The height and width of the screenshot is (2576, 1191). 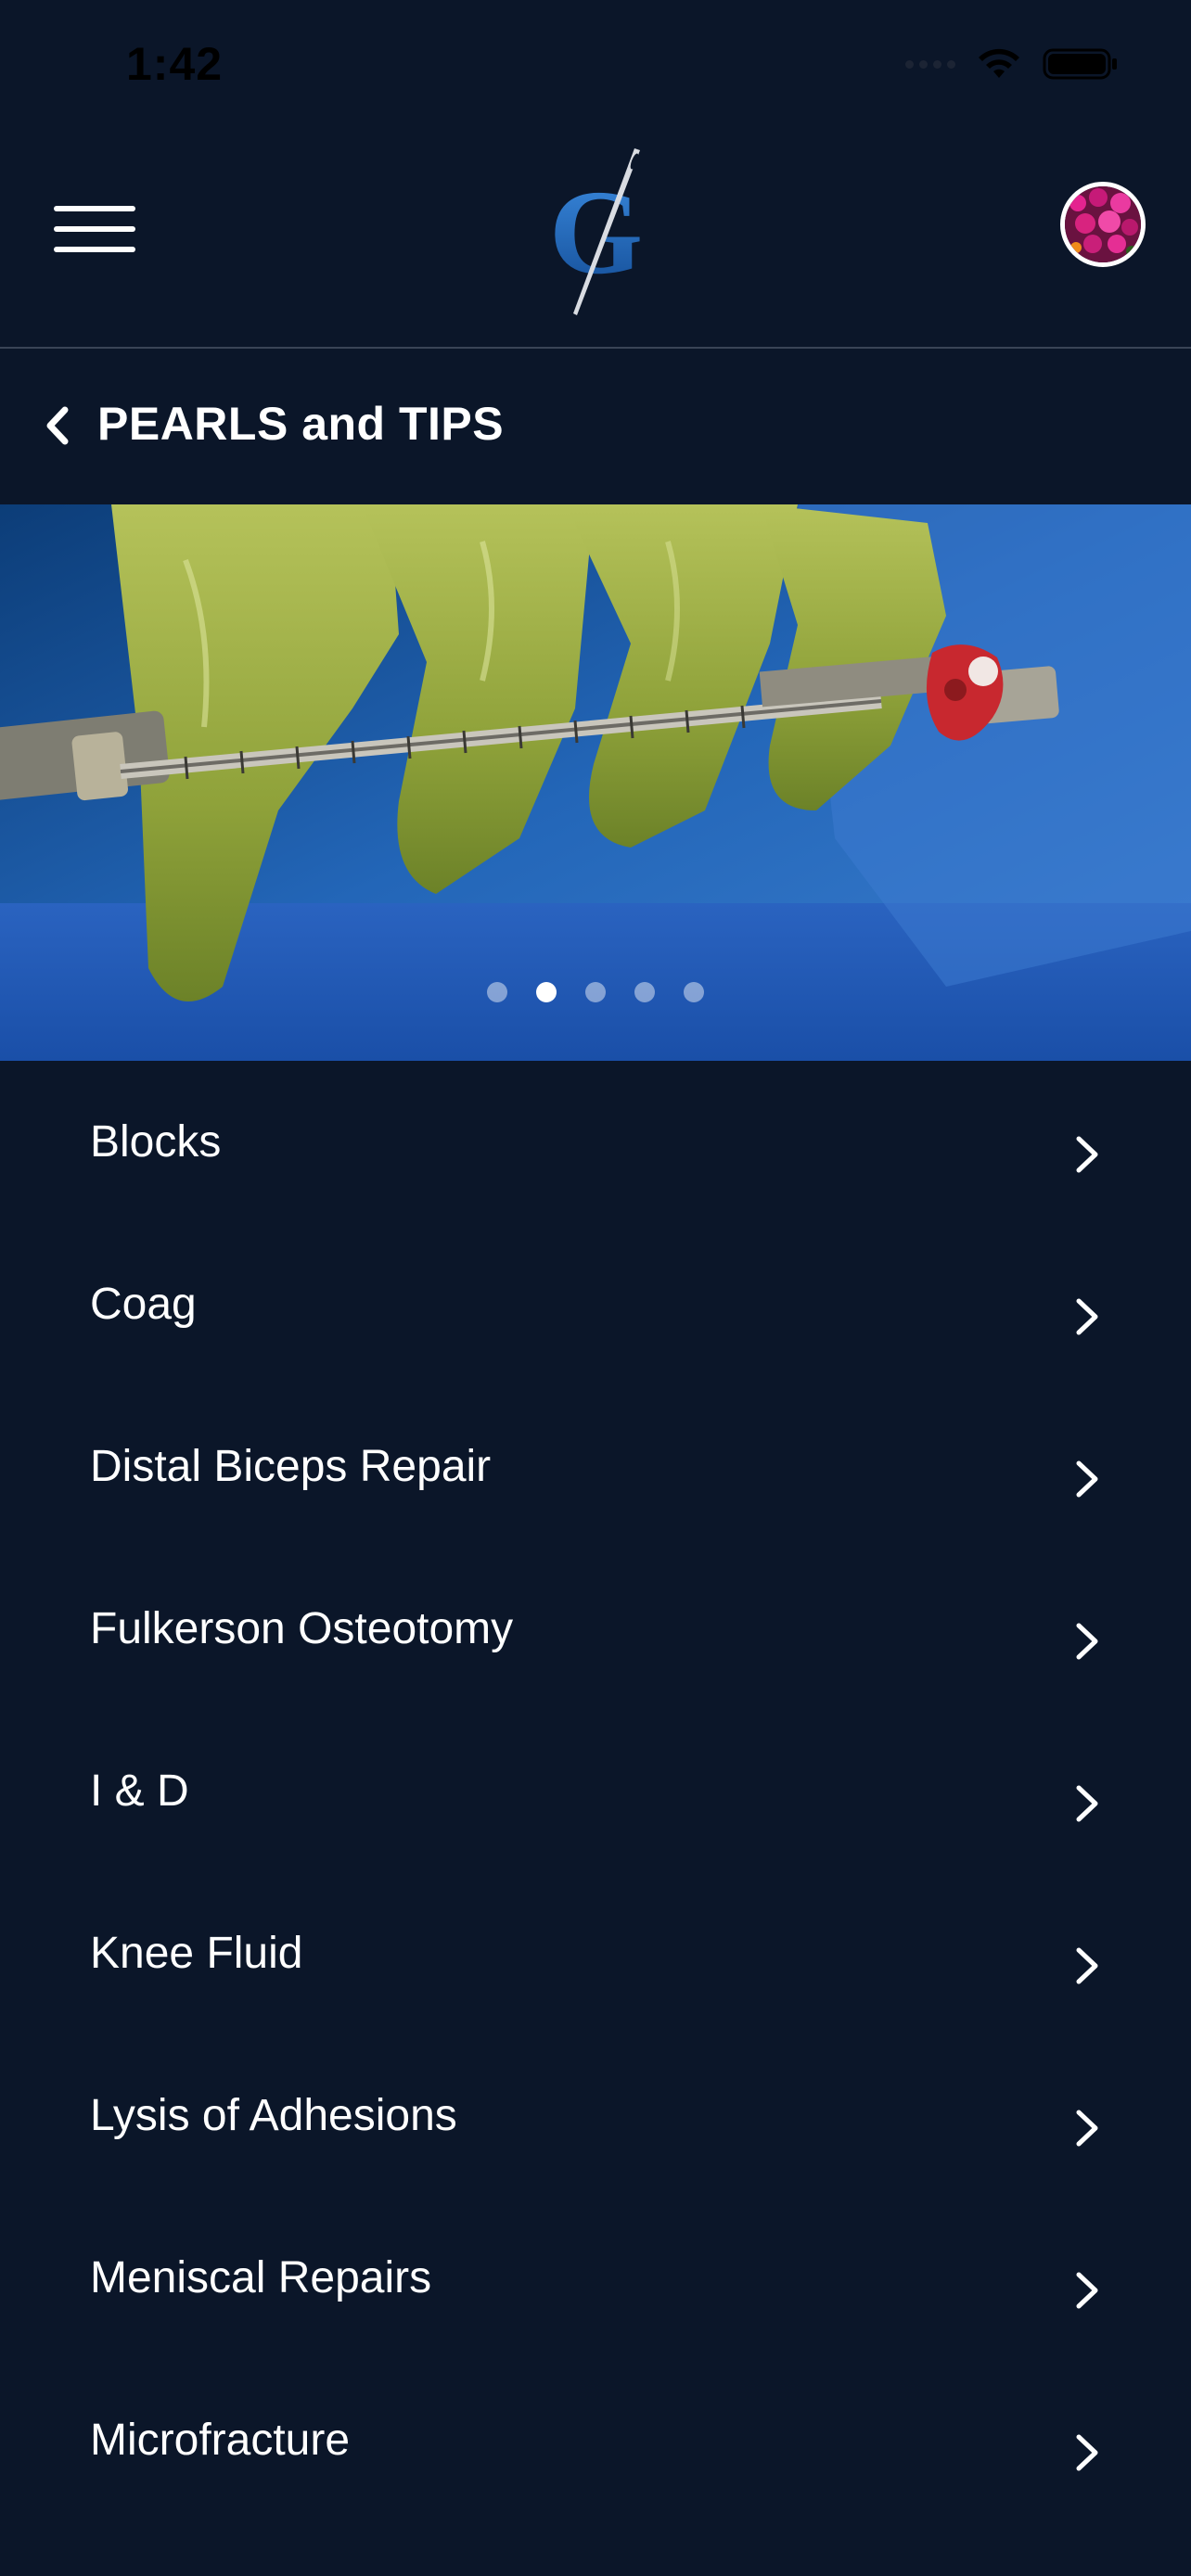 I want to click on list-item-label: Meniscal Repairs, so click(x=261, y=2277).